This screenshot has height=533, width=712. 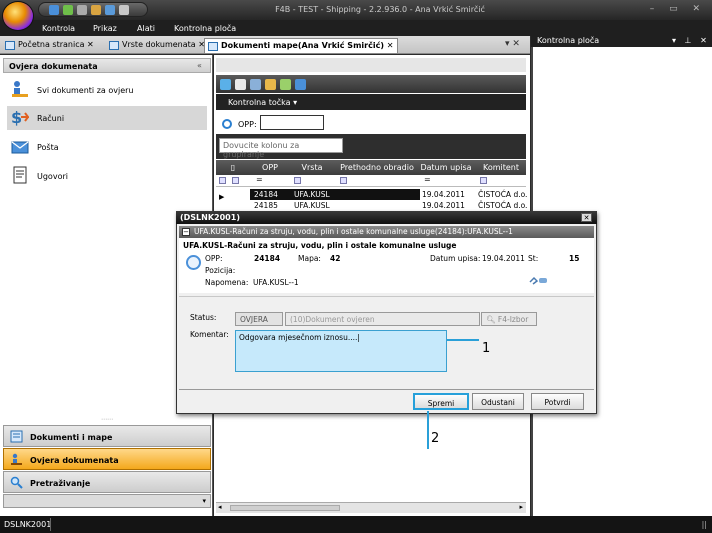 I want to click on scroll-right-icon: ▸, so click(x=521, y=507).